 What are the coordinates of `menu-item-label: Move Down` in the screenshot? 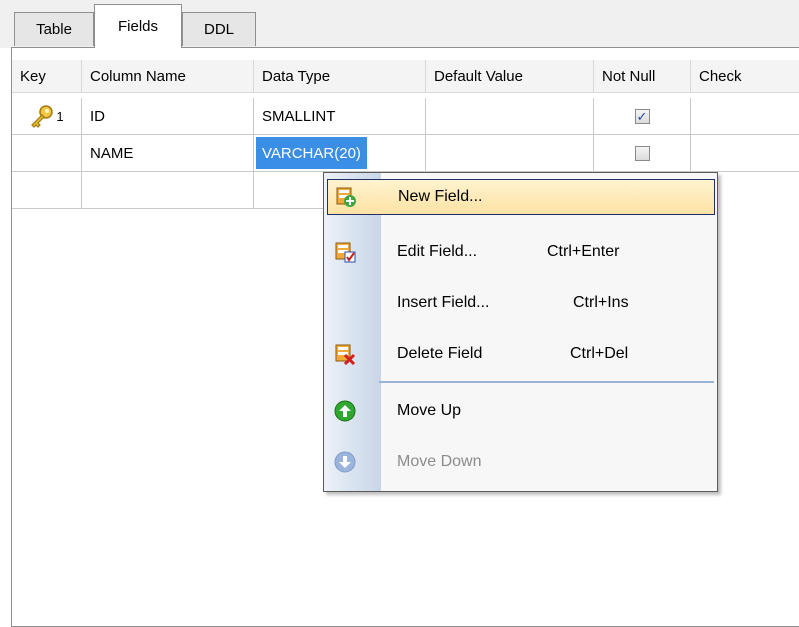 It's located at (439, 461).